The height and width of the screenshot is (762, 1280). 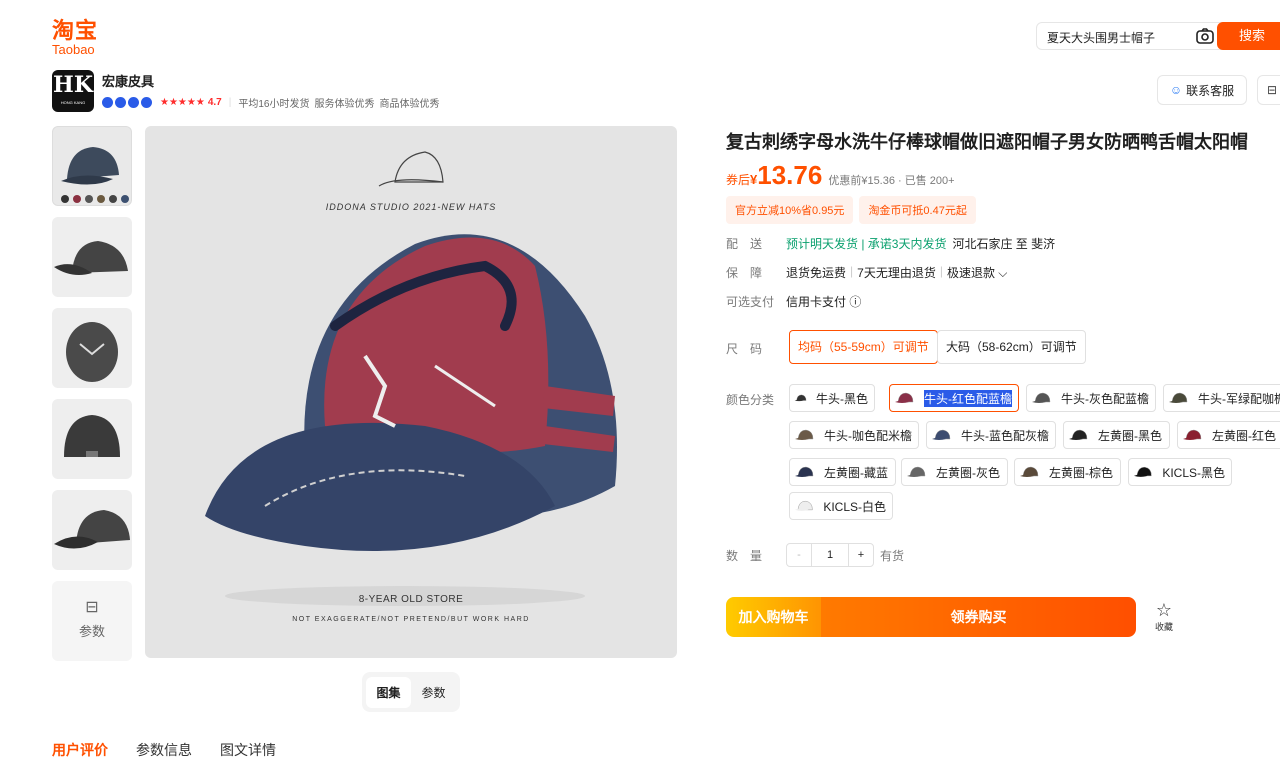 I want to click on shop-logo: HK HONG KANG, so click(x=73, y=91).